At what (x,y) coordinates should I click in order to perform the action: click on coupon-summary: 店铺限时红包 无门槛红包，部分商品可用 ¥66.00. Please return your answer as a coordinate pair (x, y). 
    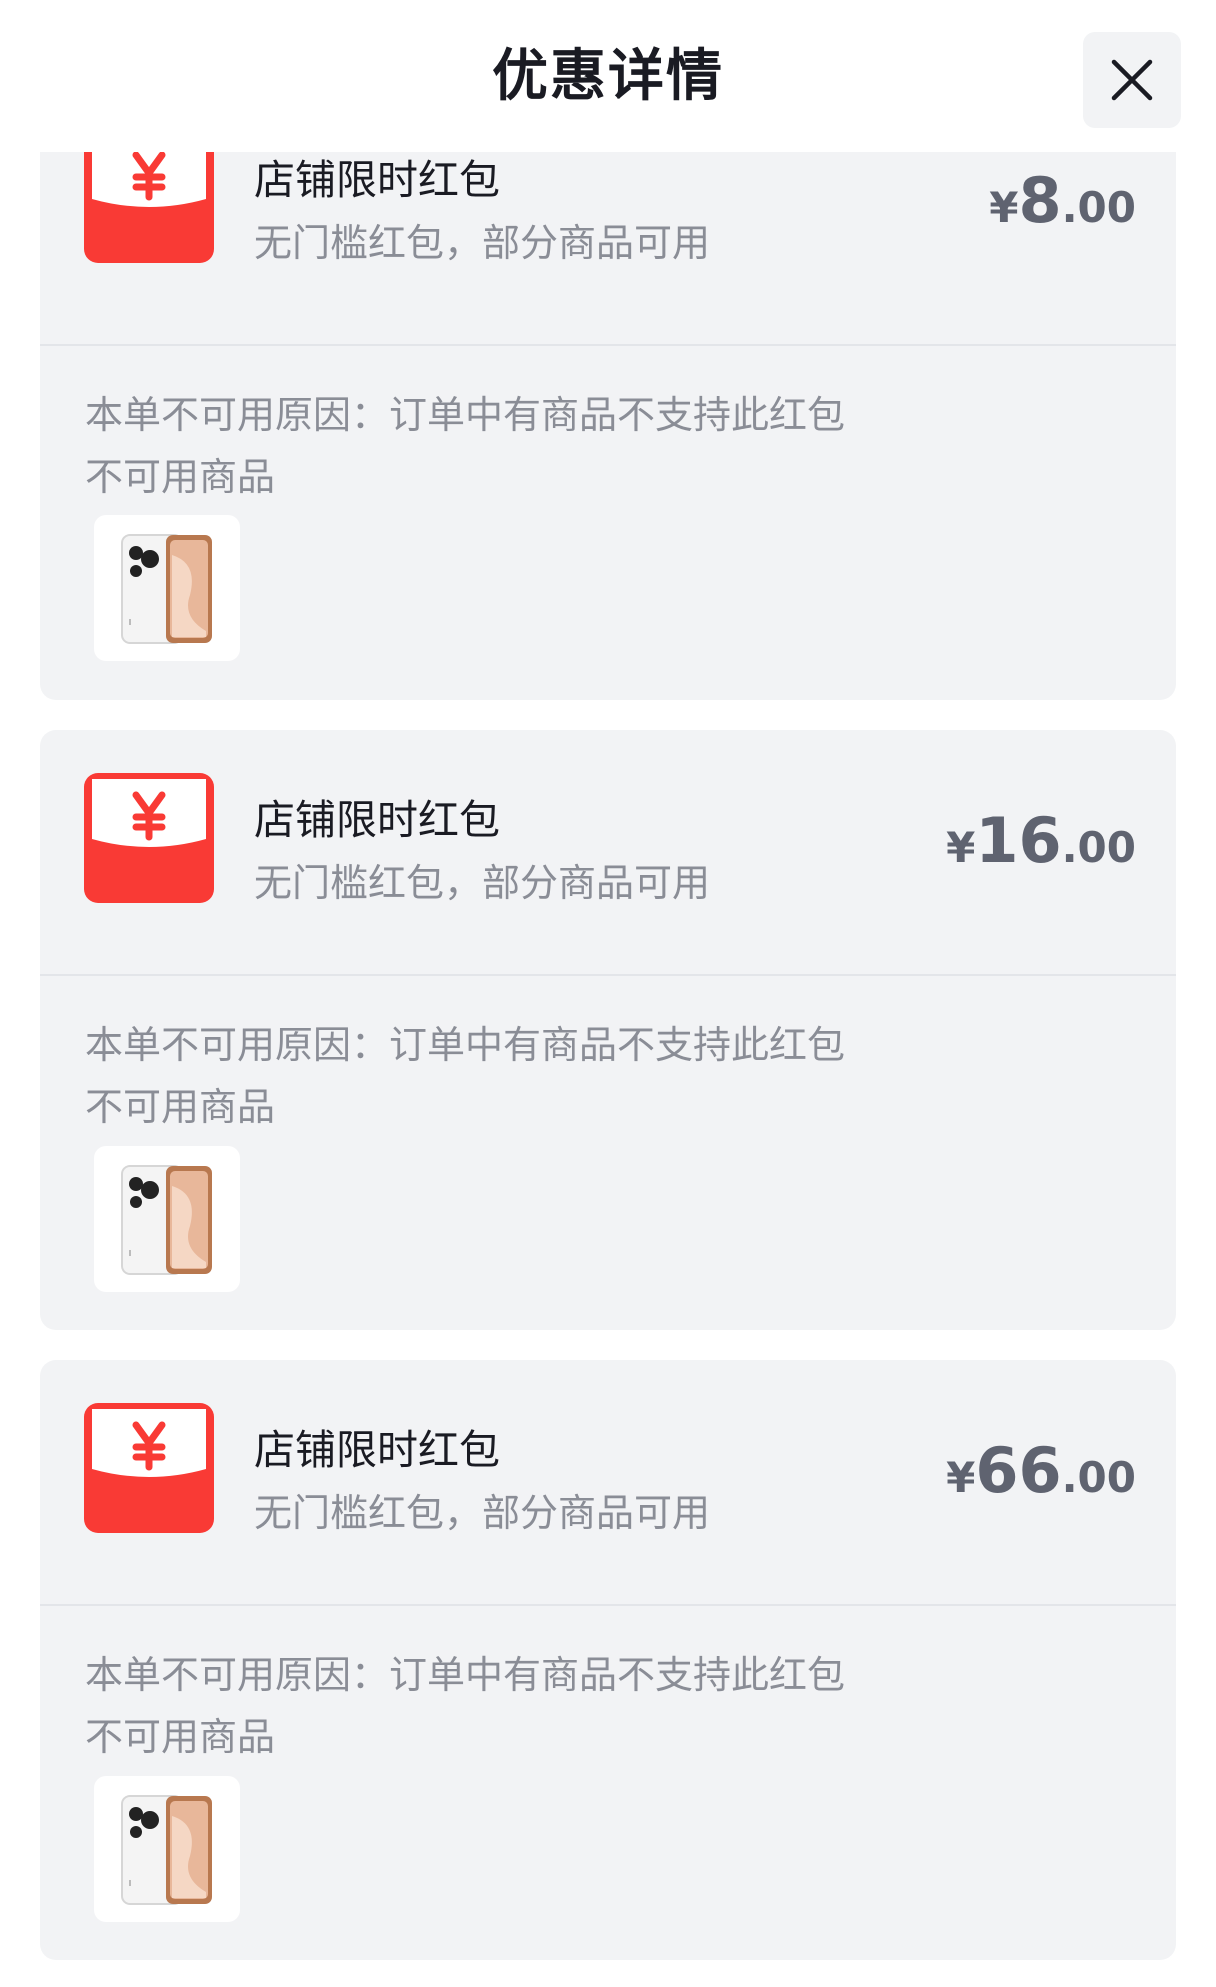
    Looking at the image, I should click on (608, 1482).